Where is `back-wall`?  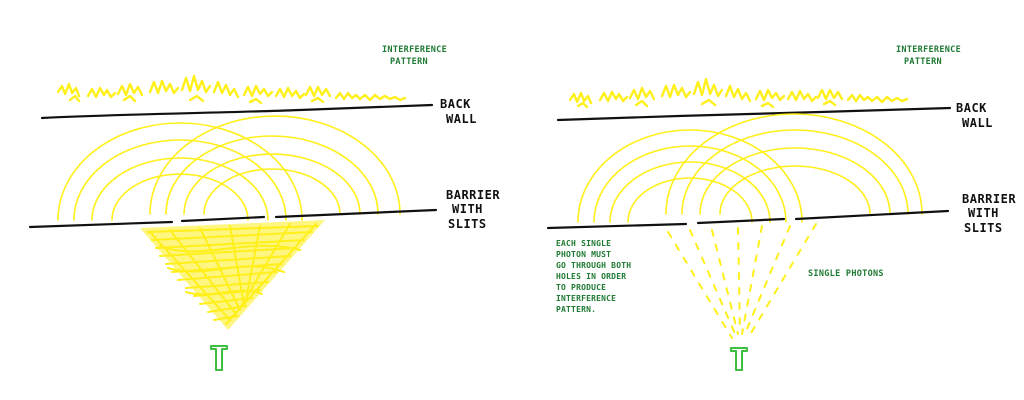
back-wall is located at coordinates (237, 111).